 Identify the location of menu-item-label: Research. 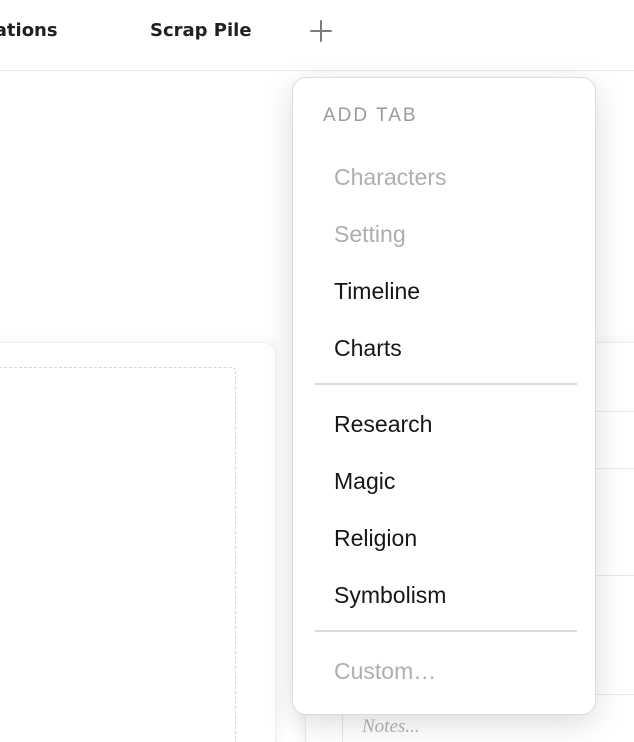
(383, 424).